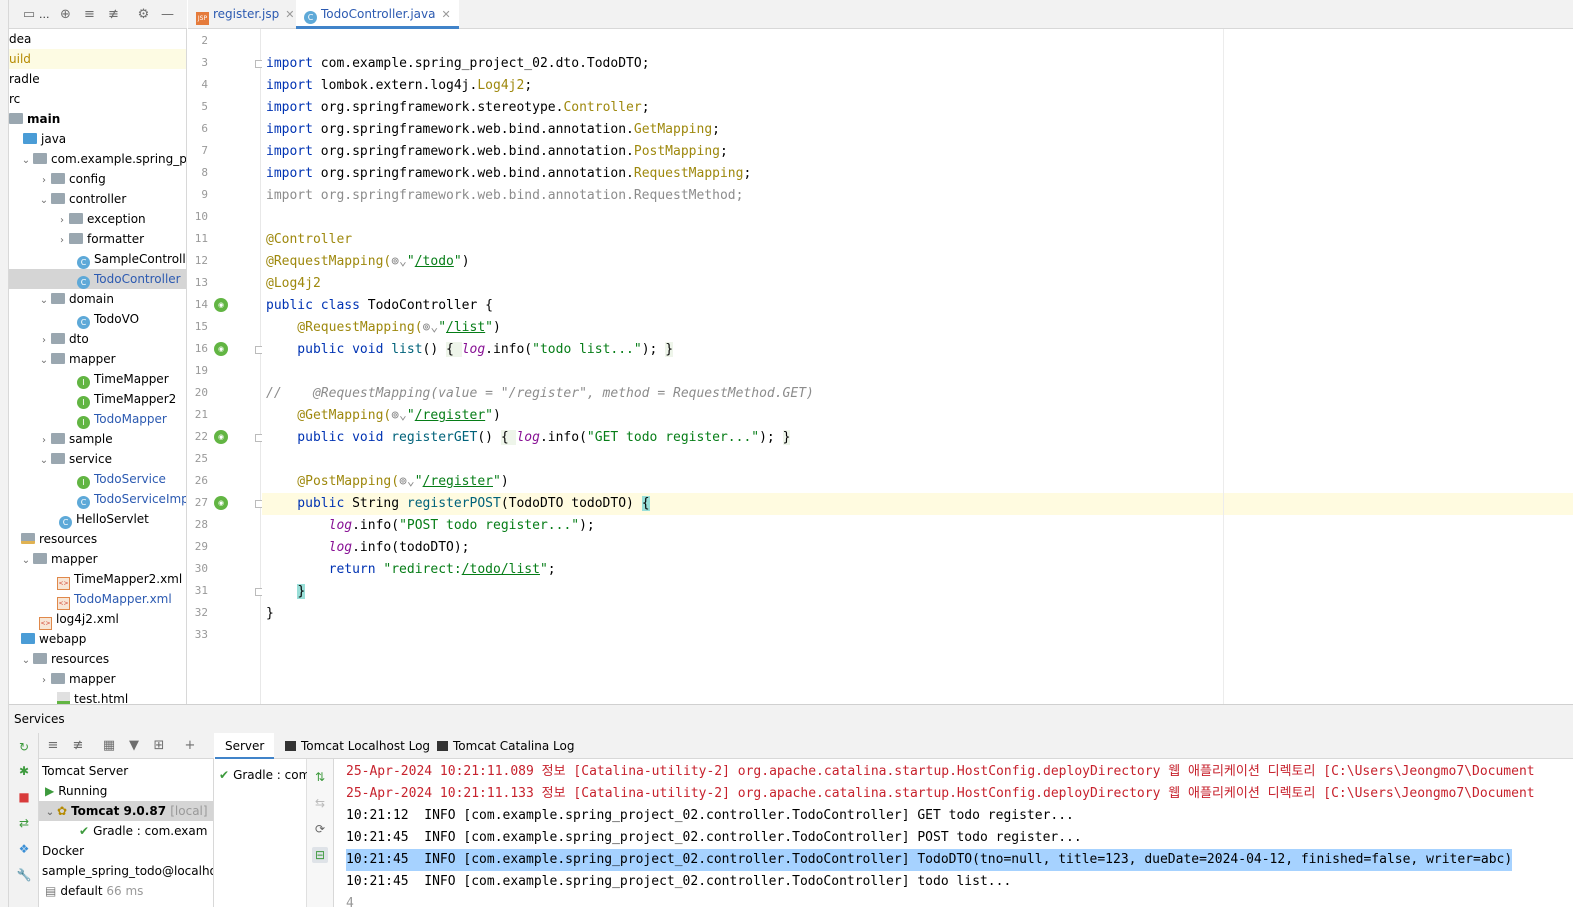 The width and height of the screenshot is (1573, 907). What do you see at coordinates (97, 160) in the screenshot?
I see `tree-item-package: ⌄ com.example.spring_pro` at bounding box center [97, 160].